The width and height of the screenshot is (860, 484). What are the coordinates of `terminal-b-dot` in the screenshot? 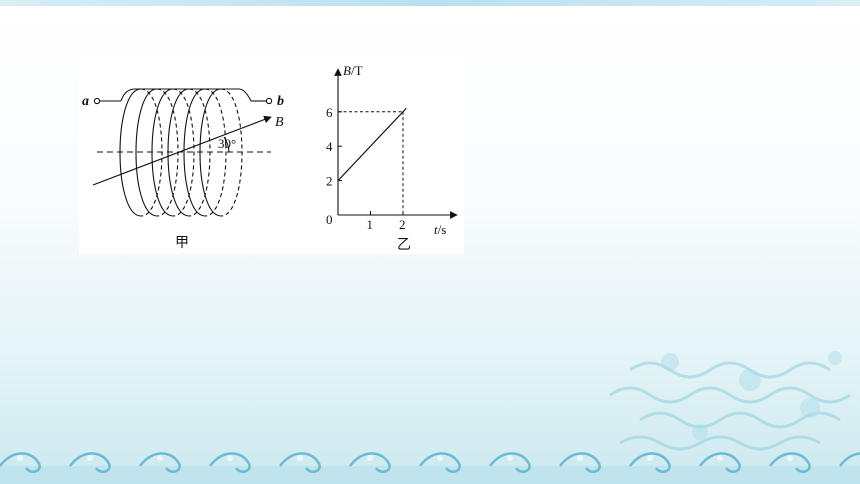 It's located at (269, 101).